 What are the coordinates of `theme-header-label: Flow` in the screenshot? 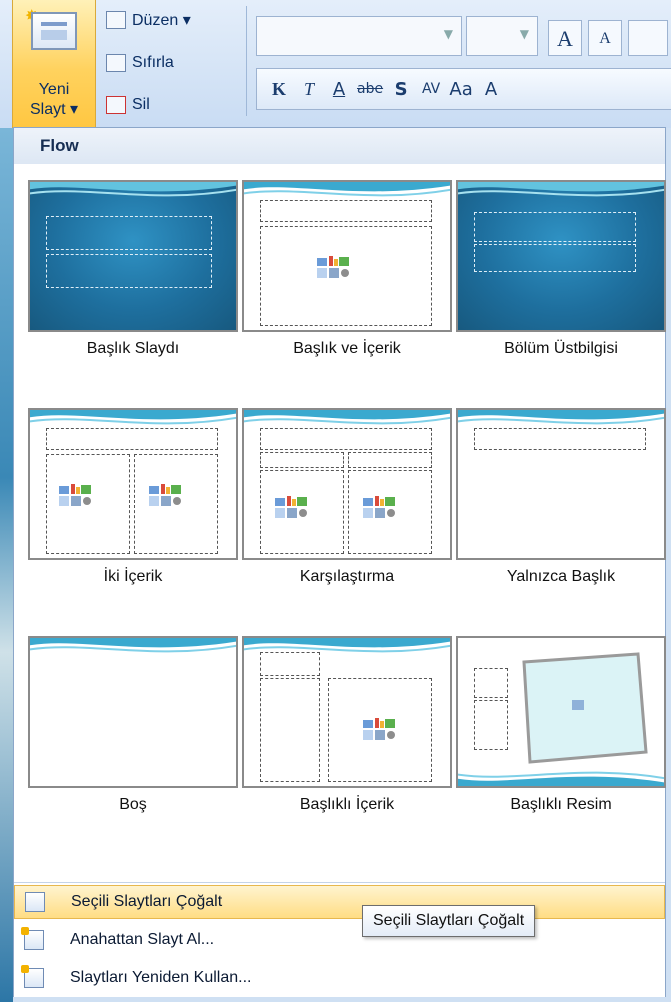 It's located at (59, 145).